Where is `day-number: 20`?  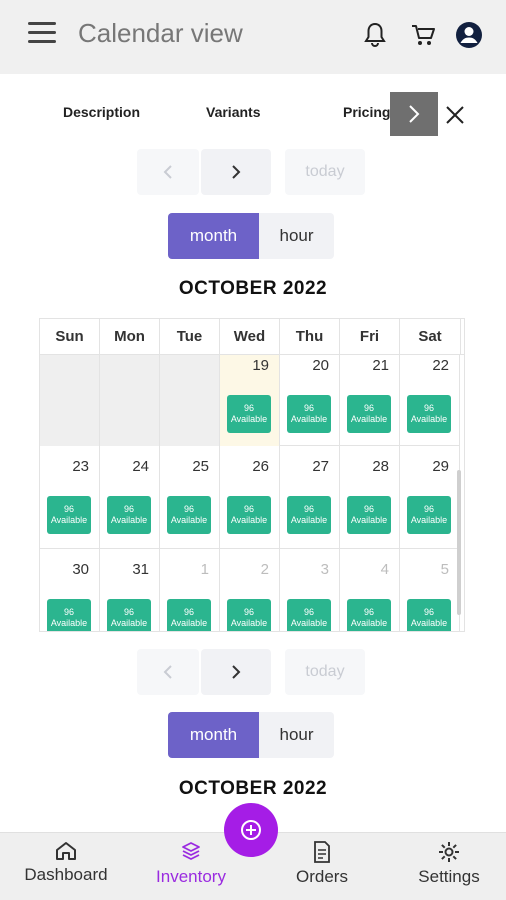 day-number: 20 is located at coordinates (320, 365).